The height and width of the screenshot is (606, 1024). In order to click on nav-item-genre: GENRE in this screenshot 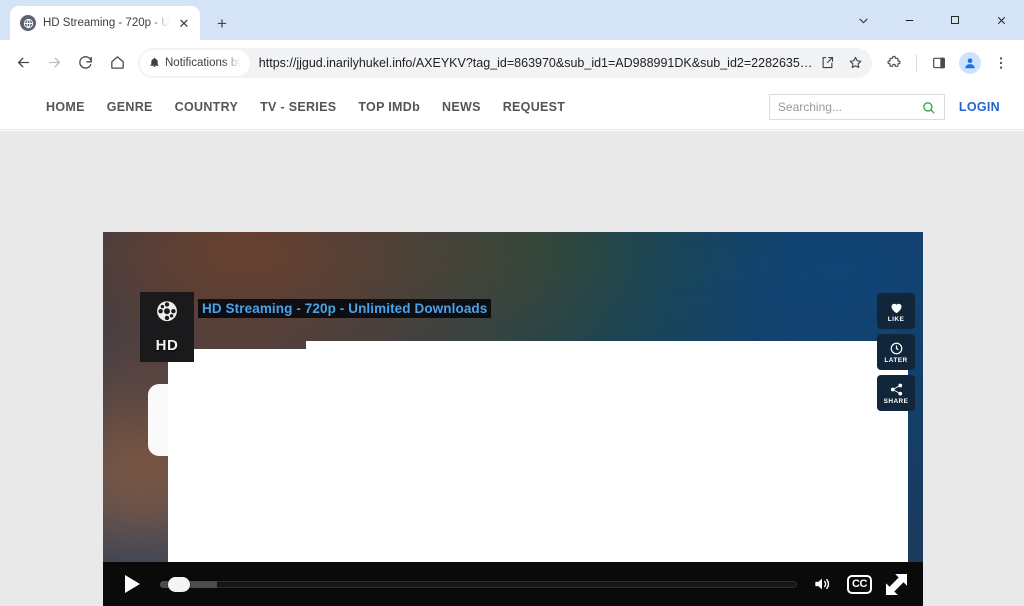, I will do `click(130, 107)`.